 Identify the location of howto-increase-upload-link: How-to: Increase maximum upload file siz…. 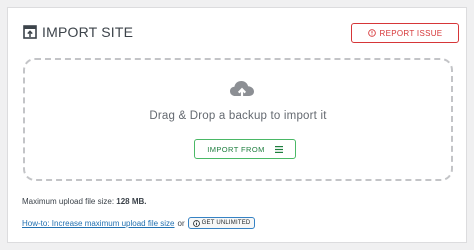
(98, 223).